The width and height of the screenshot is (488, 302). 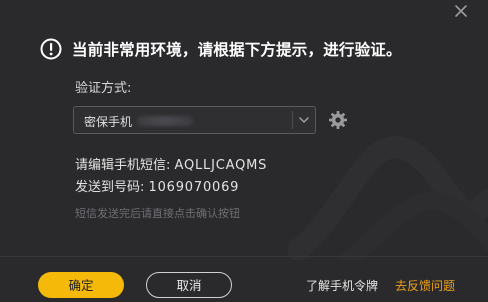 What do you see at coordinates (189, 285) in the screenshot?
I see `cancel-button: 取消` at bounding box center [189, 285].